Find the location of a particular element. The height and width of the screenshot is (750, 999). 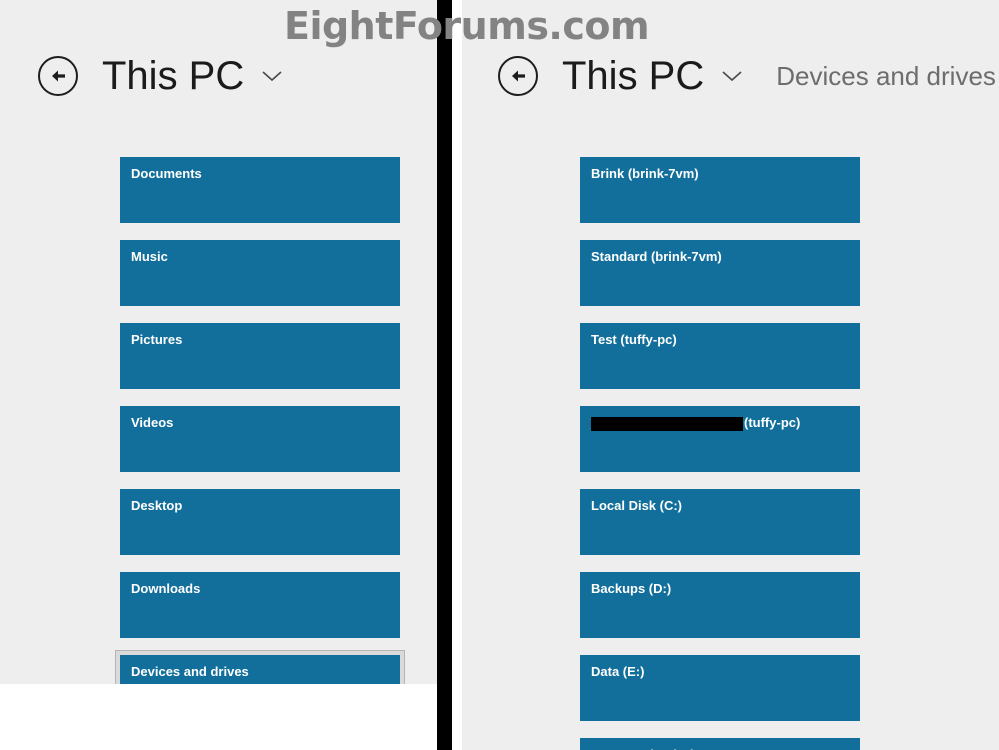

tile-backups-d: Backups (D:) is located at coordinates (720, 605).